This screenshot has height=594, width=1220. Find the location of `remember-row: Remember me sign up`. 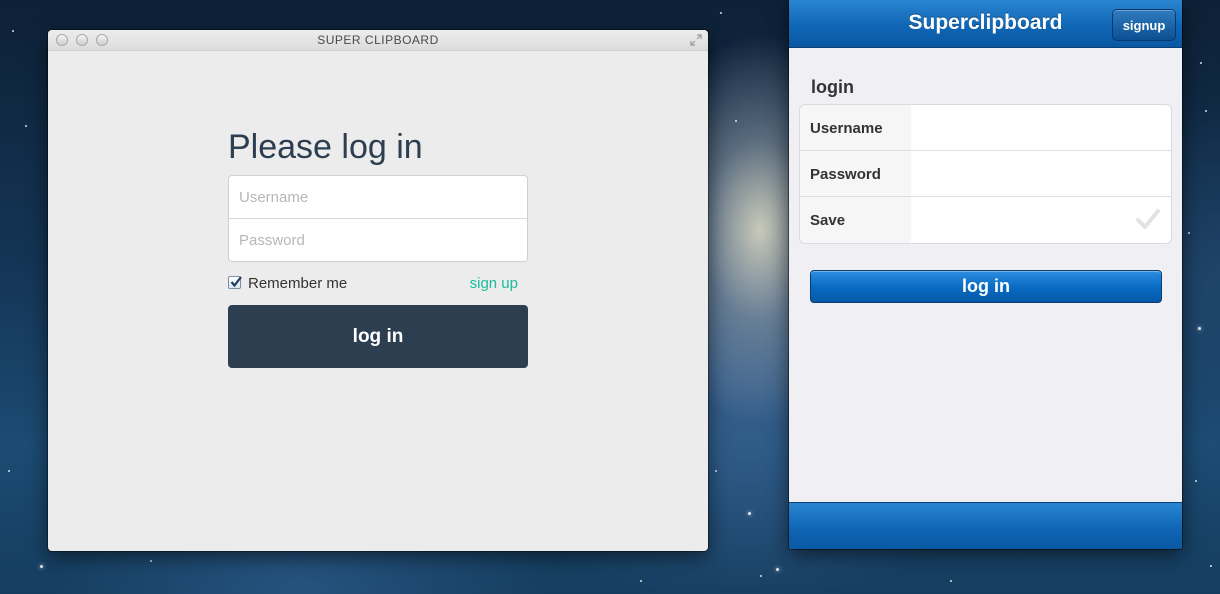

remember-row: Remember me sign up is located at coordinates (378, 284).